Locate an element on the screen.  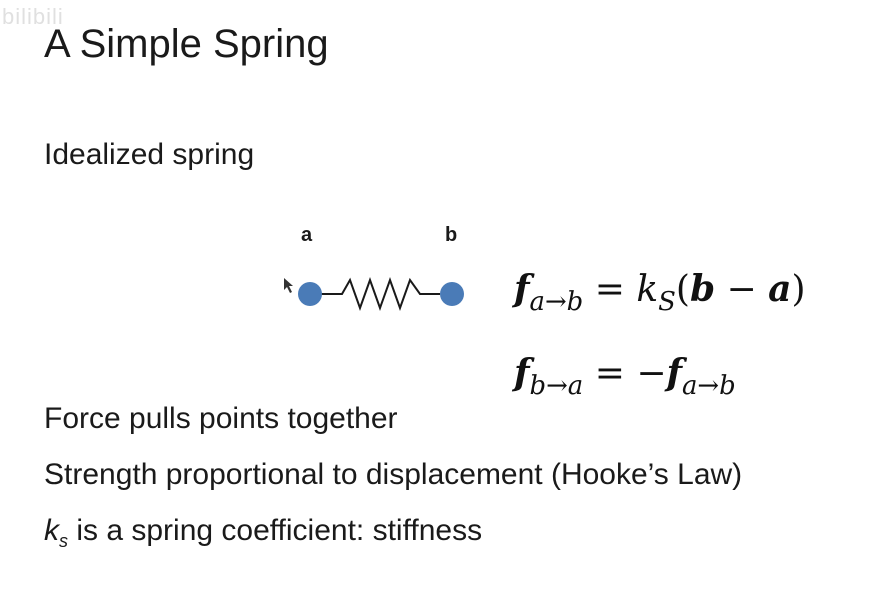
eq1-k: k is located at coordinates (647, 289).